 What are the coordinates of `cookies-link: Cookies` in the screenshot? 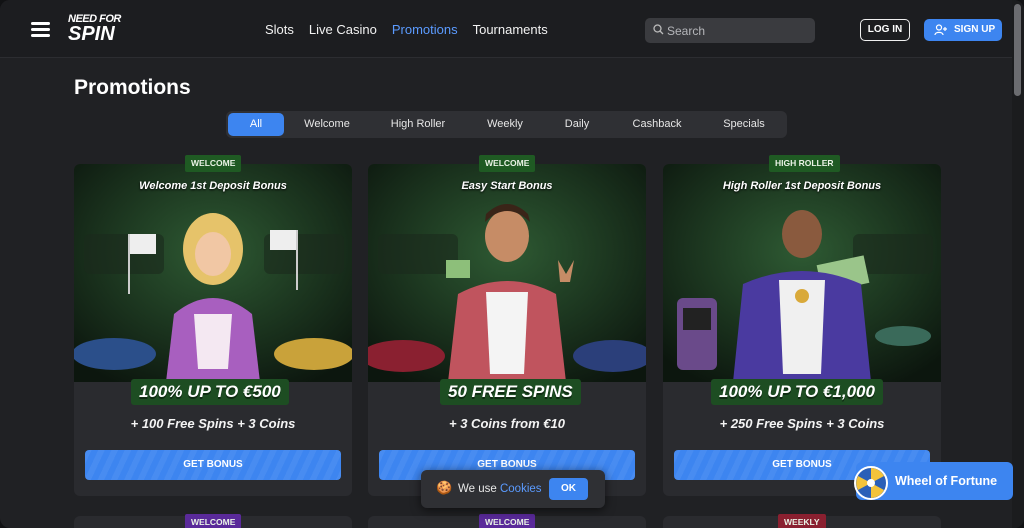 It's located at (521, 489).